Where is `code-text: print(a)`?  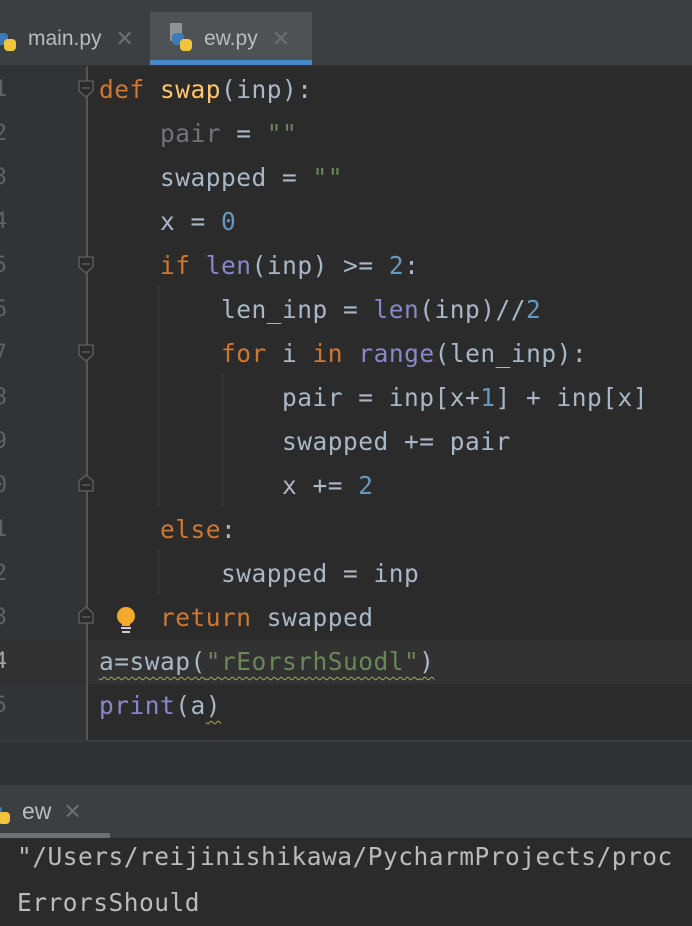 code-text: print(a) is located at coordinates (160, 706).